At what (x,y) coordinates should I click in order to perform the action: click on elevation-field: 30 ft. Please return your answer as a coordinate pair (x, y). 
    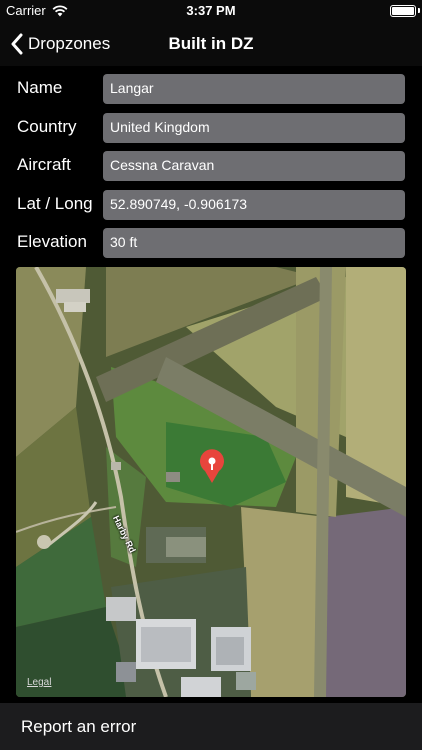
    Looking at the image, I should click on (254, 243).